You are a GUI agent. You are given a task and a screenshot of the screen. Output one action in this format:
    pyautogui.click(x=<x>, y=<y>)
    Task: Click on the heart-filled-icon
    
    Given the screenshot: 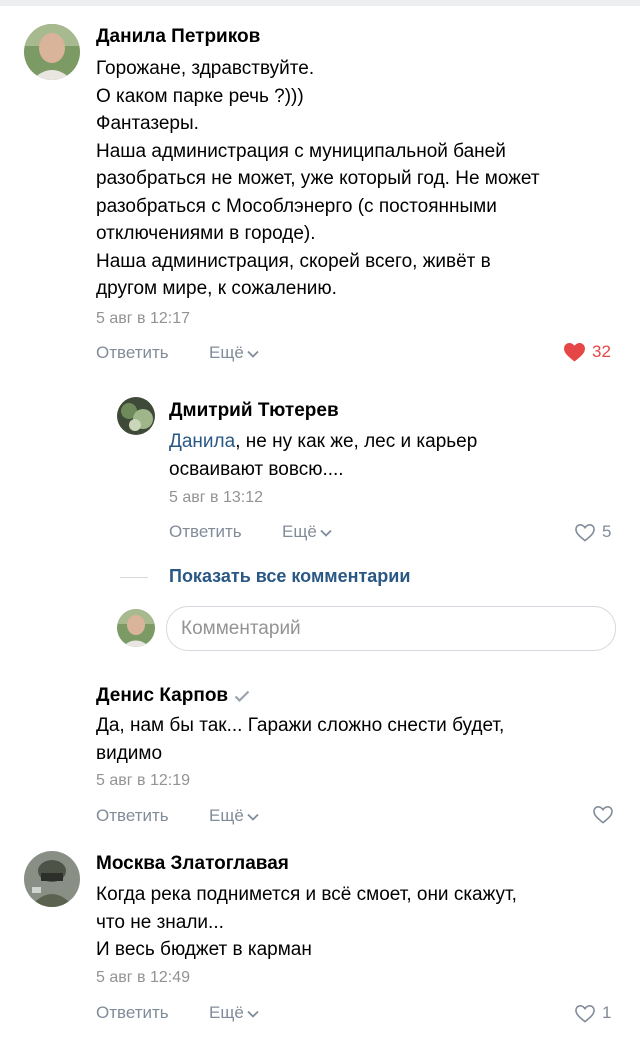 What is the action you would take?
    pyautogui.click(x=574, y=352)
    